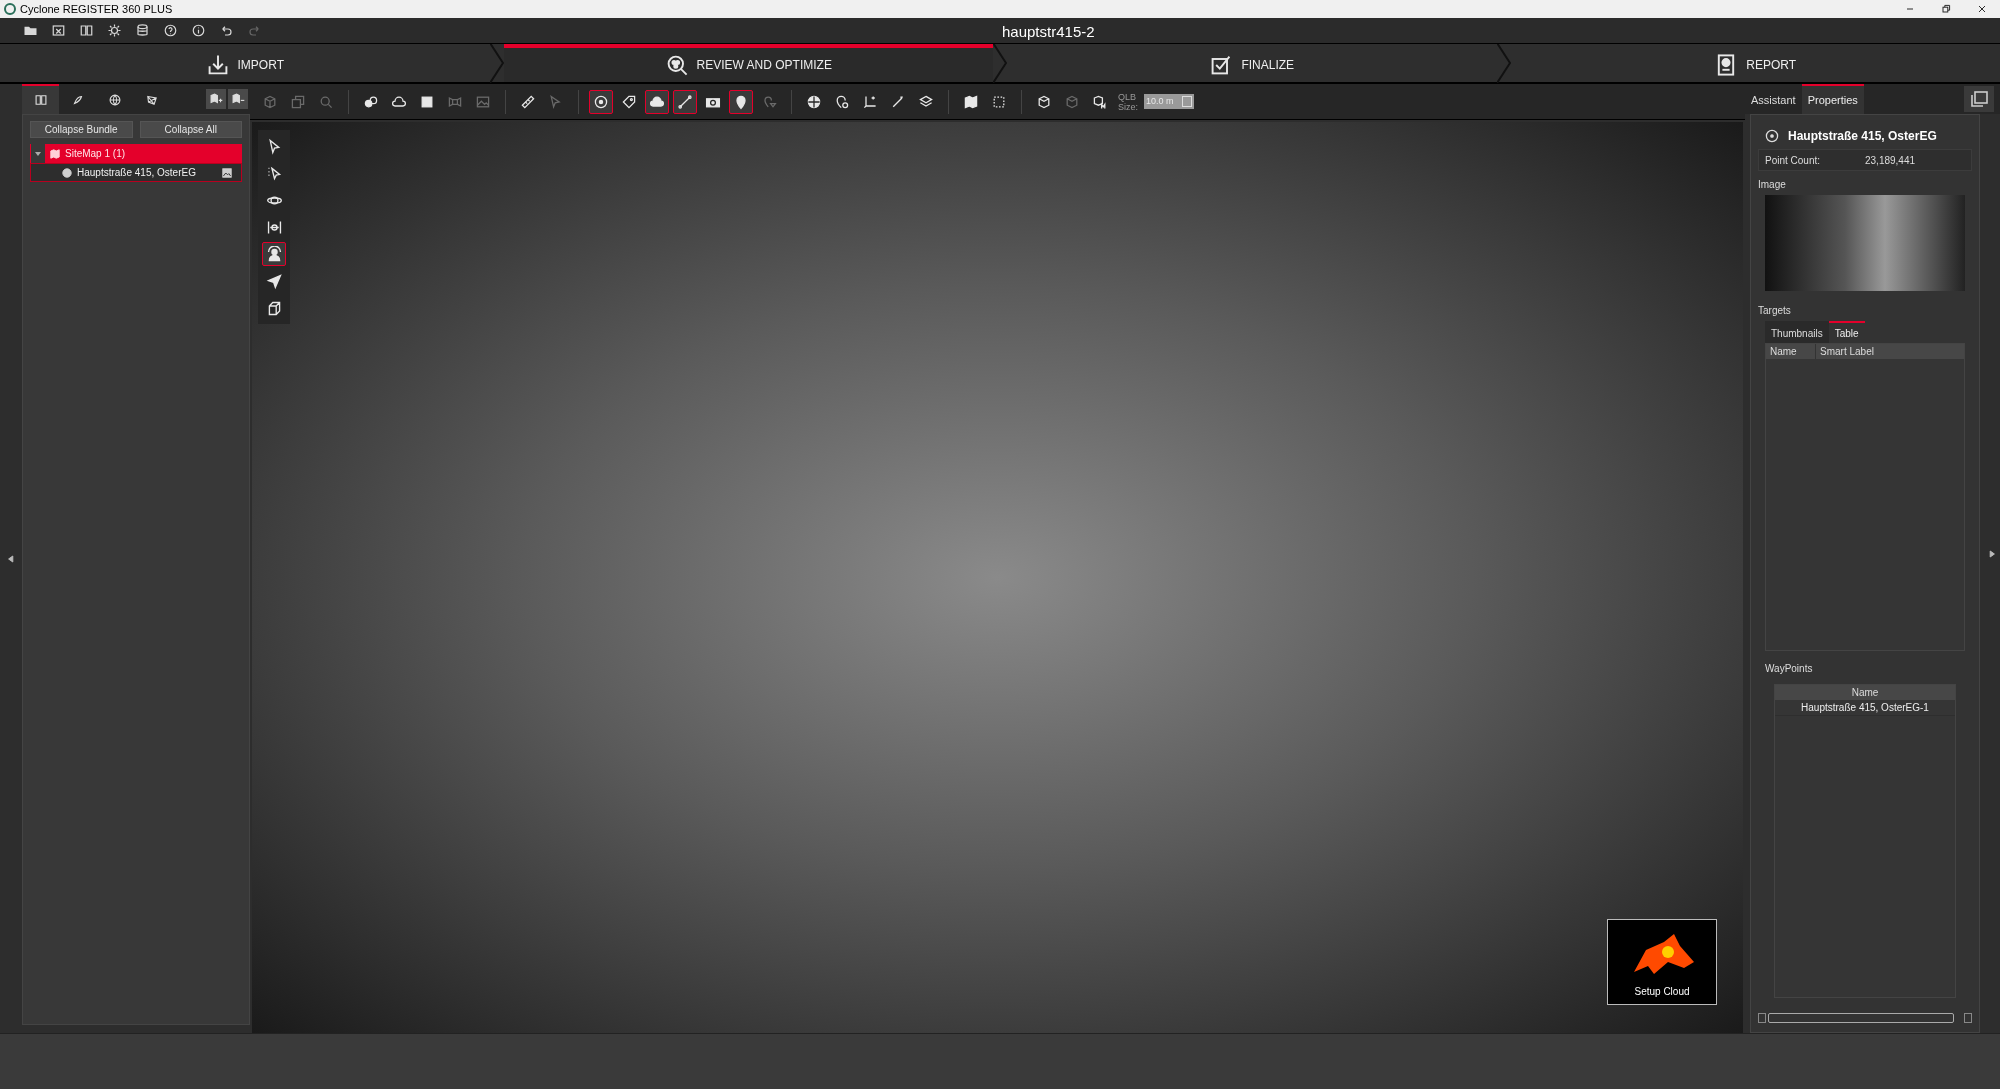  Describe the element at coordinates (96, 9) in the screenshot. I see `window-title: Cyclone REGISTER 360 PLUS` at that location.